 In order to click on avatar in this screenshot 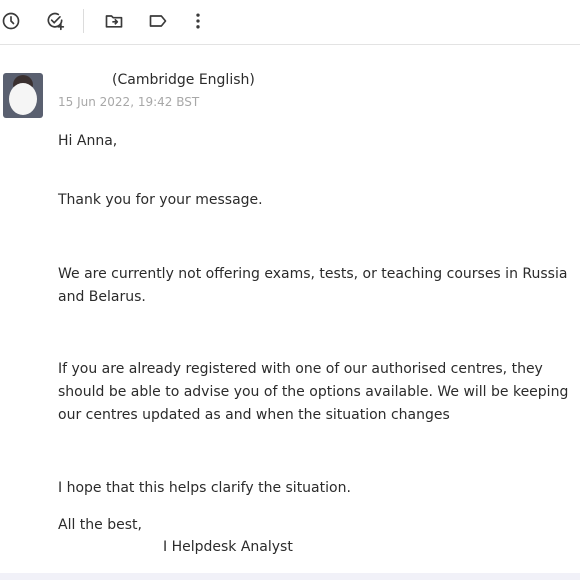, I will do `click(23, 95)`.